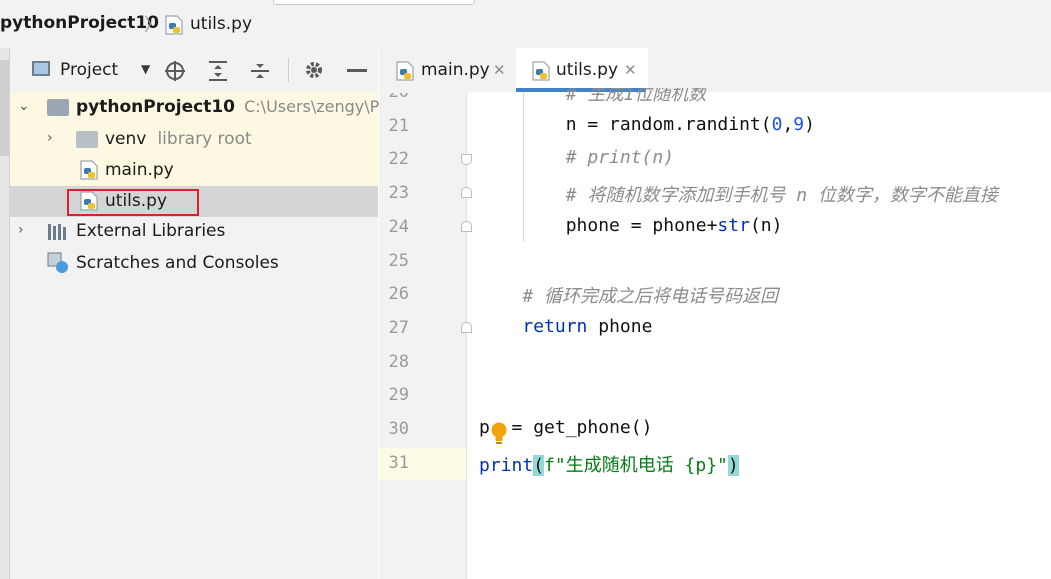 This screenshot has width=1051, height=579. I want to click on code-line: # 循环完成之后将电话号码返回, so click(628, 295).